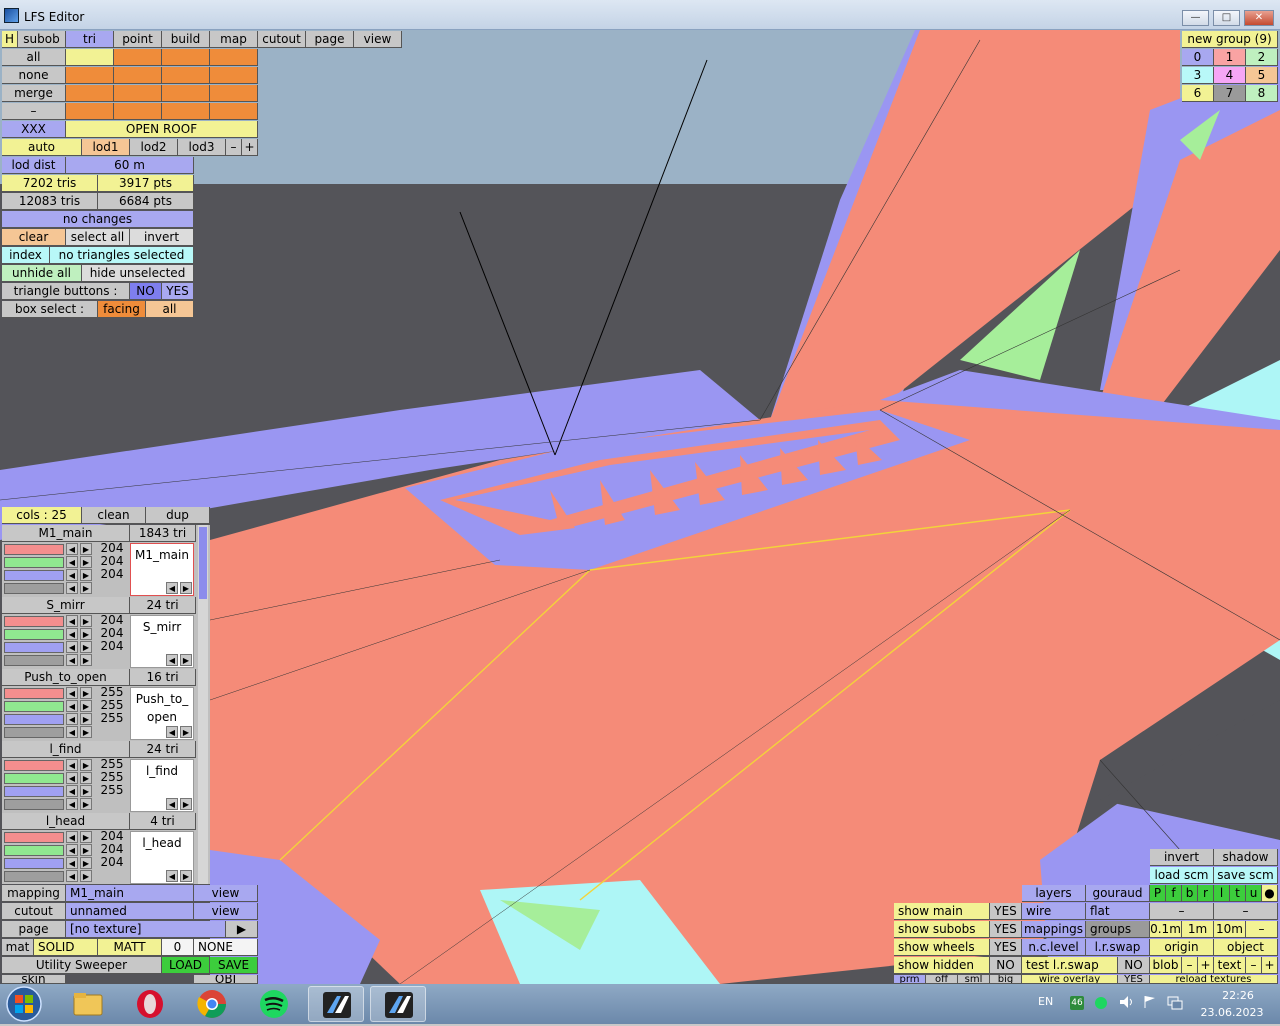  I want to click on object-name-field: OPEN ROOF, so click(162, 129).